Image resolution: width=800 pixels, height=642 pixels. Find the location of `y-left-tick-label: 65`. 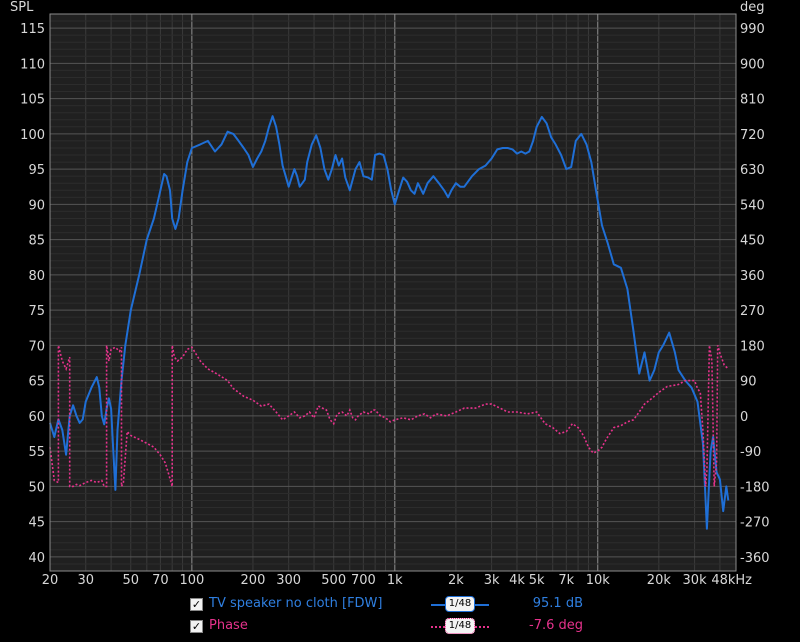

y-left-tick-label: 65 is located at coordinates (36, 382).